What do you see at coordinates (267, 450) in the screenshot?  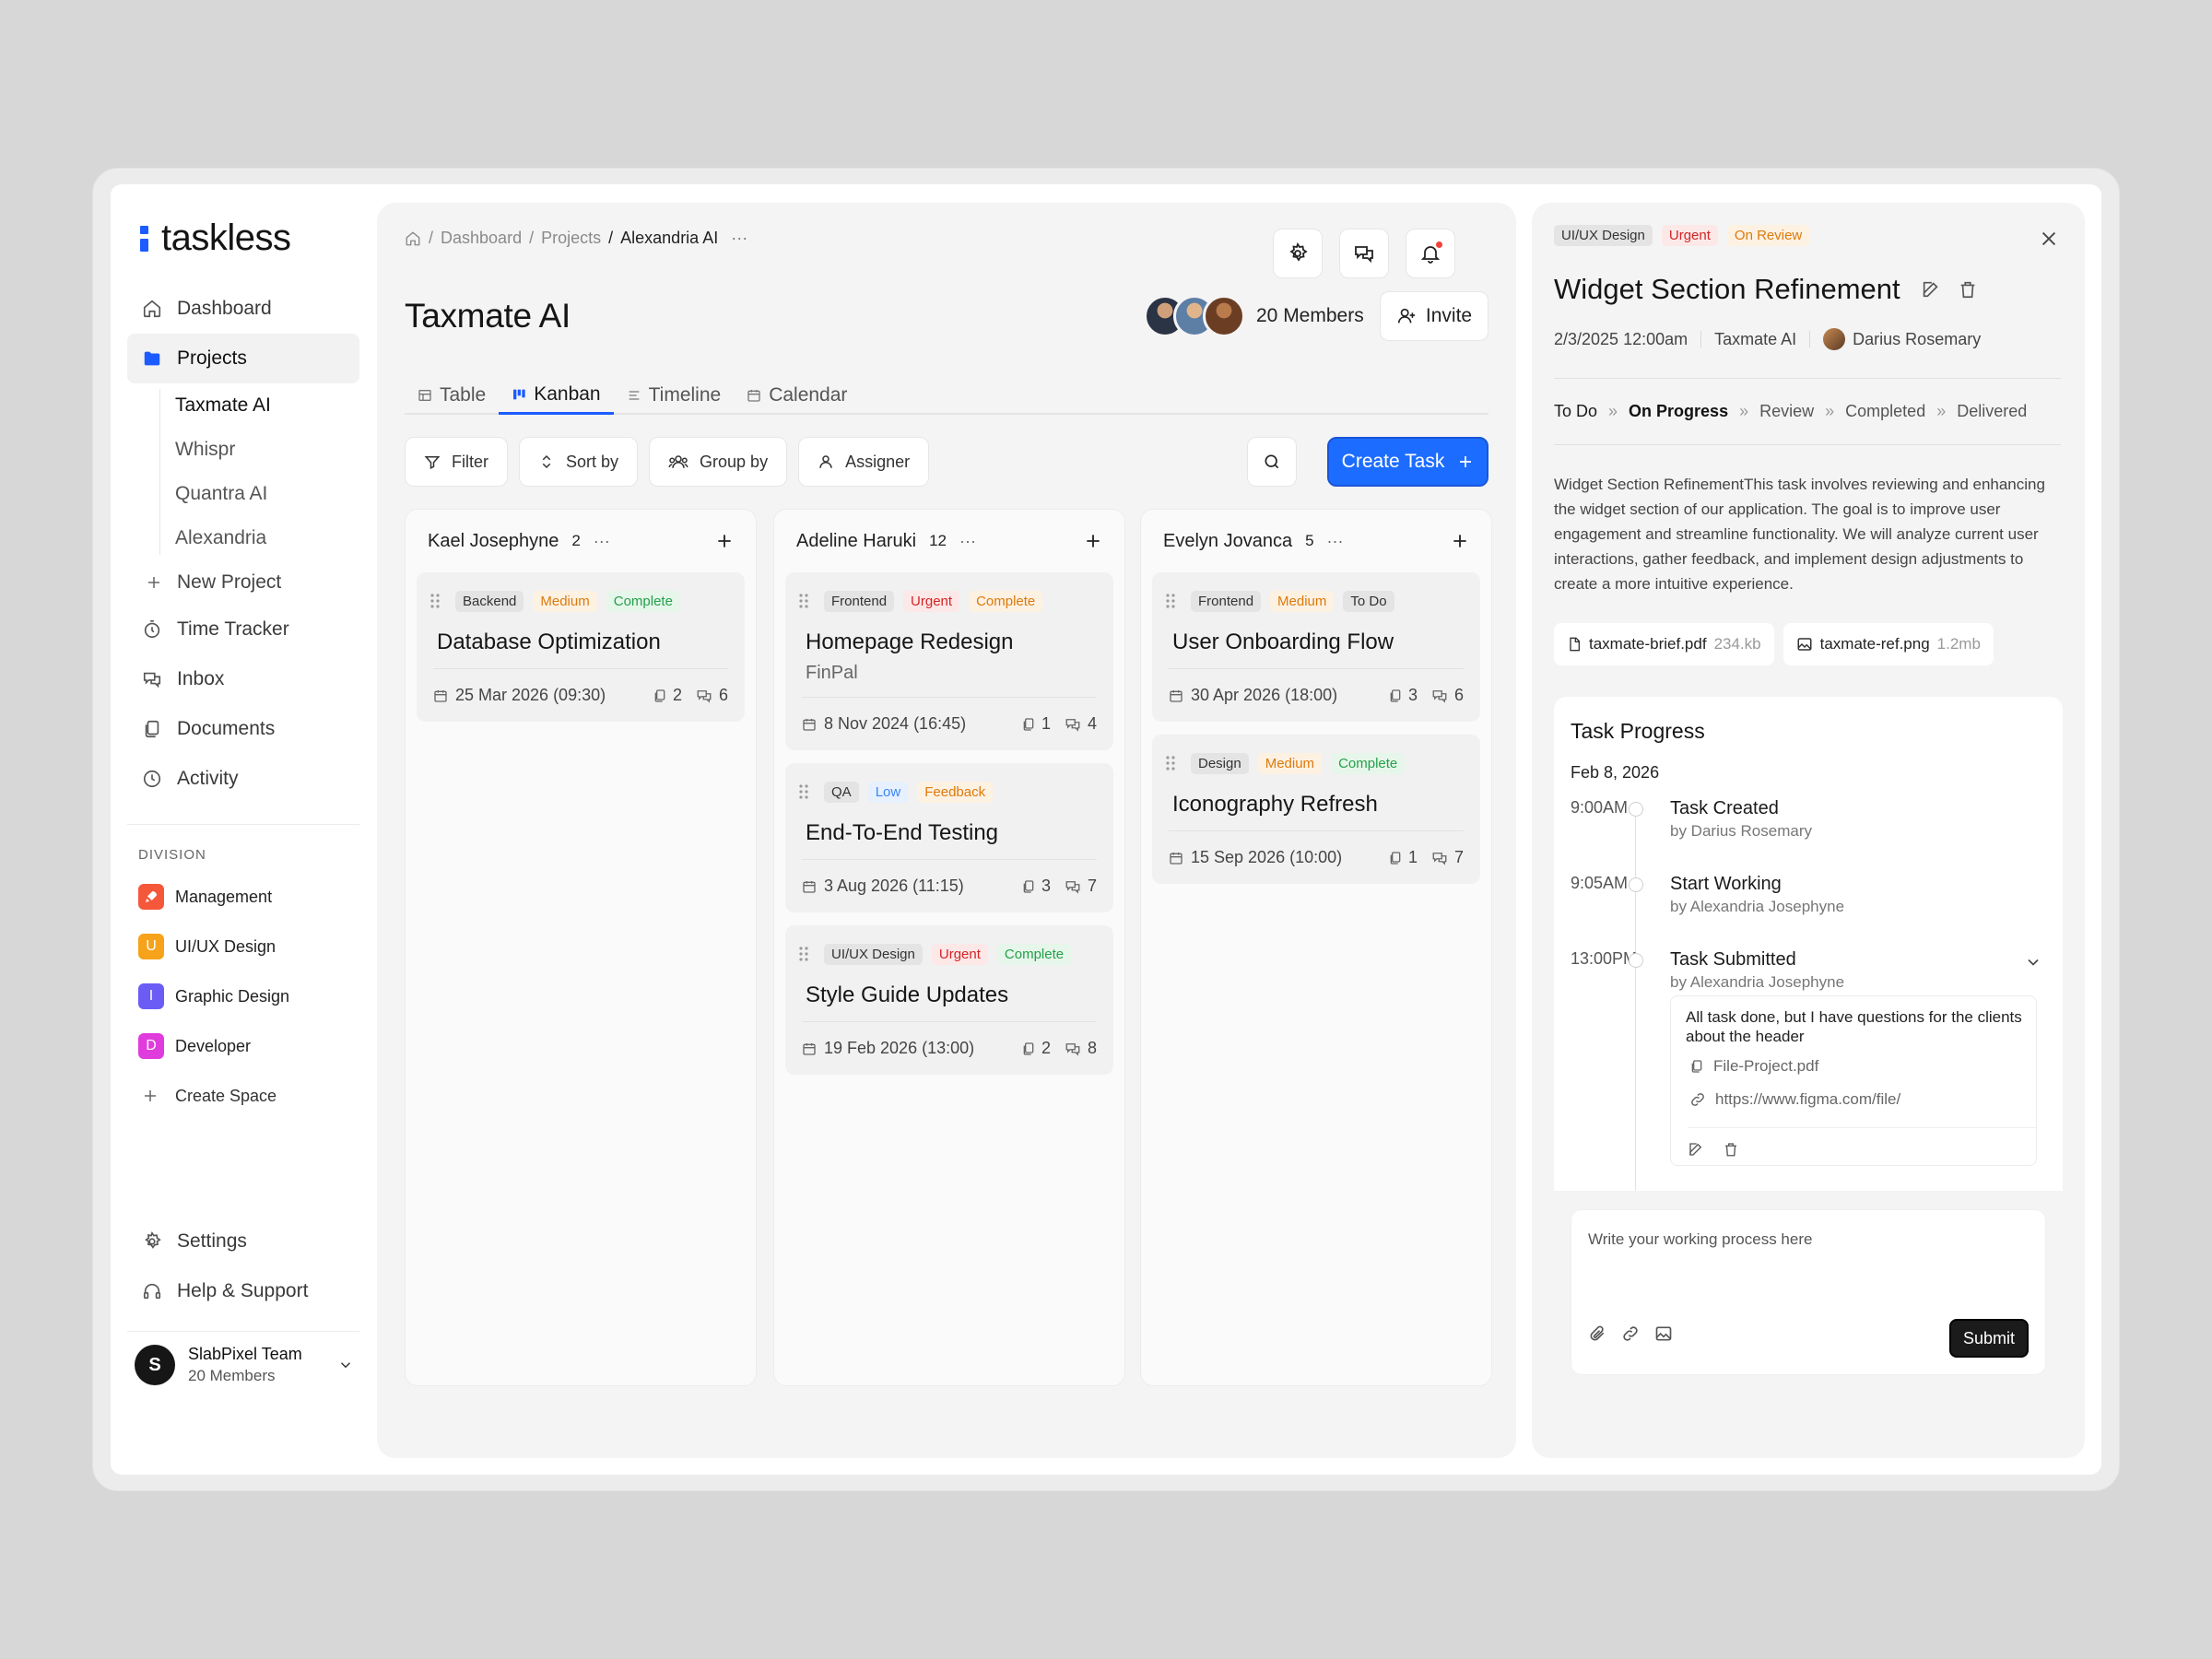 I see `project-item-whispr: Whispr` at bounding box center [267, 450].